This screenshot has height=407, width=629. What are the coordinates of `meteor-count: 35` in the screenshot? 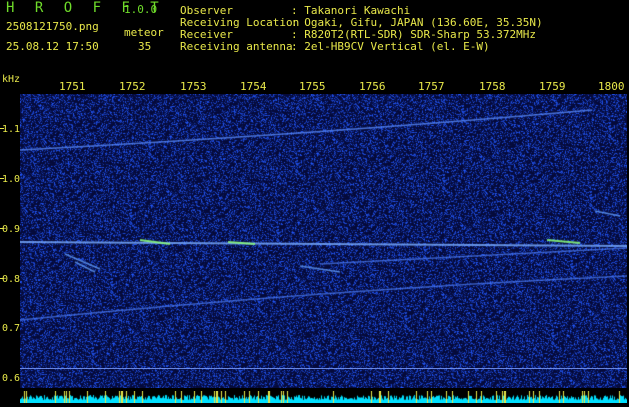 It's located at (145, 46).